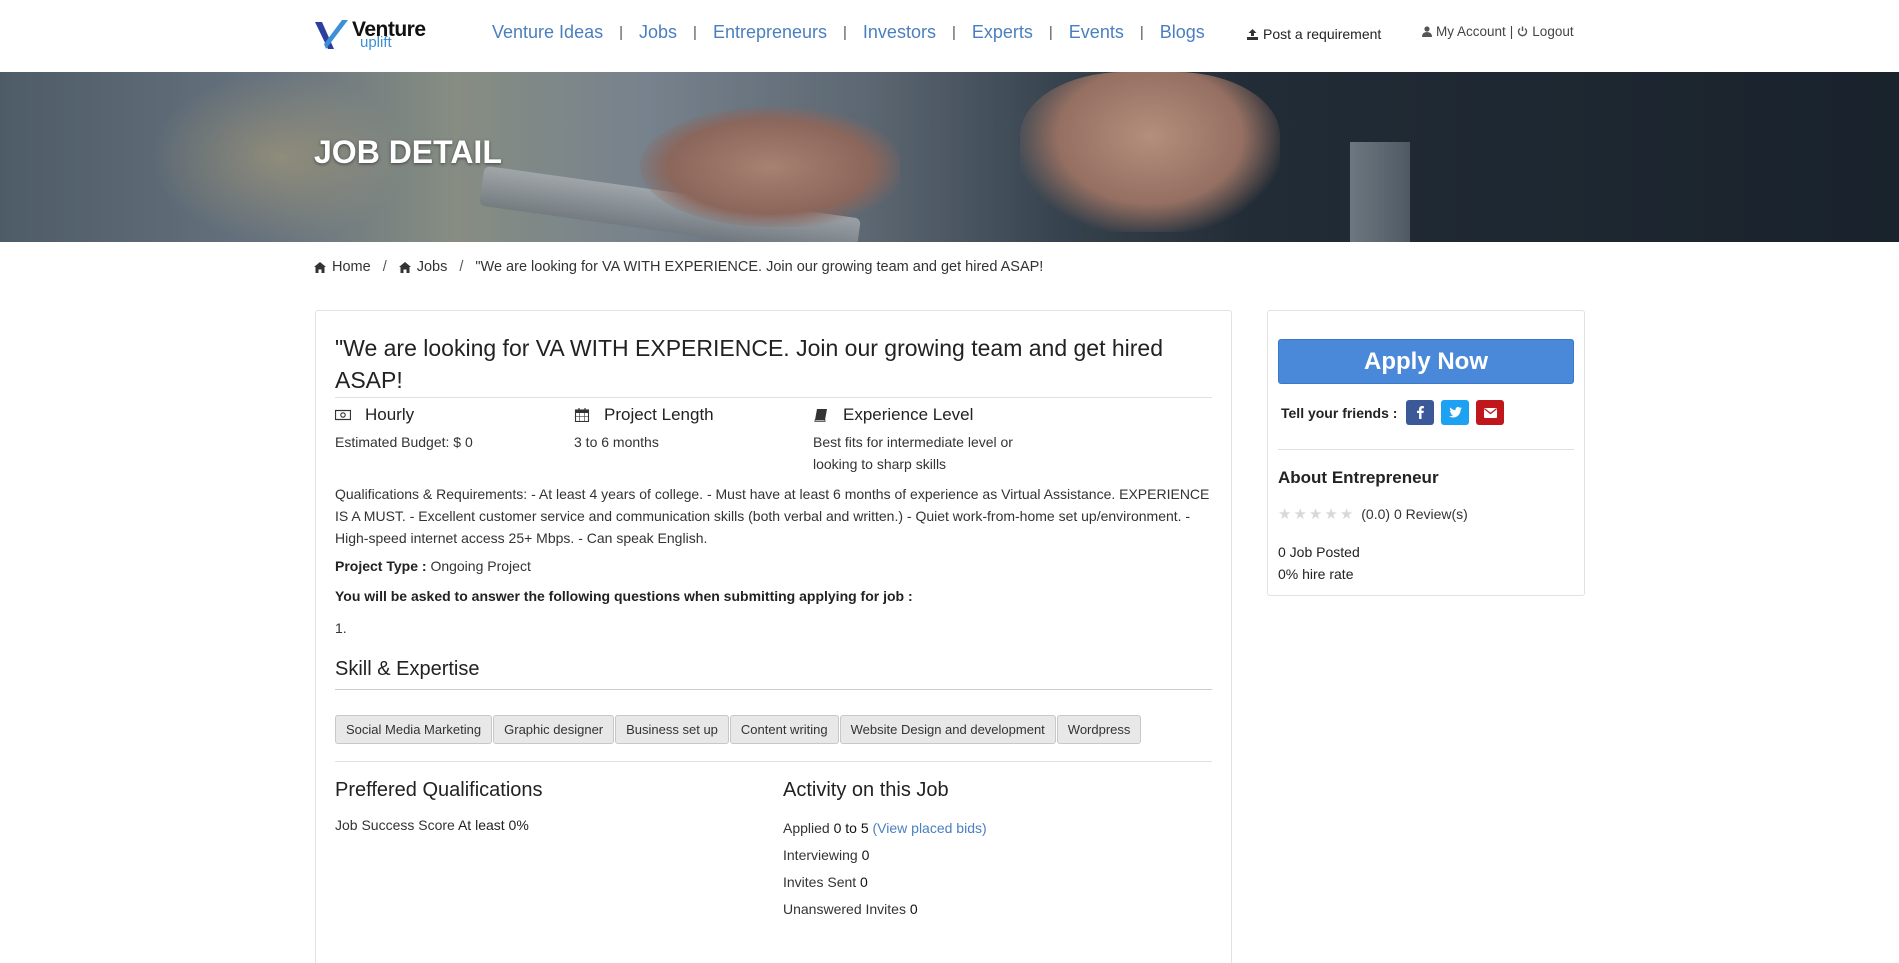 This screenshot has height=963, width=1899. What do you see at coordinates (689, 428) in the screenshot?
I see `meta-length: Project Length 3 to 6 months` at bounding box center [689, 428].